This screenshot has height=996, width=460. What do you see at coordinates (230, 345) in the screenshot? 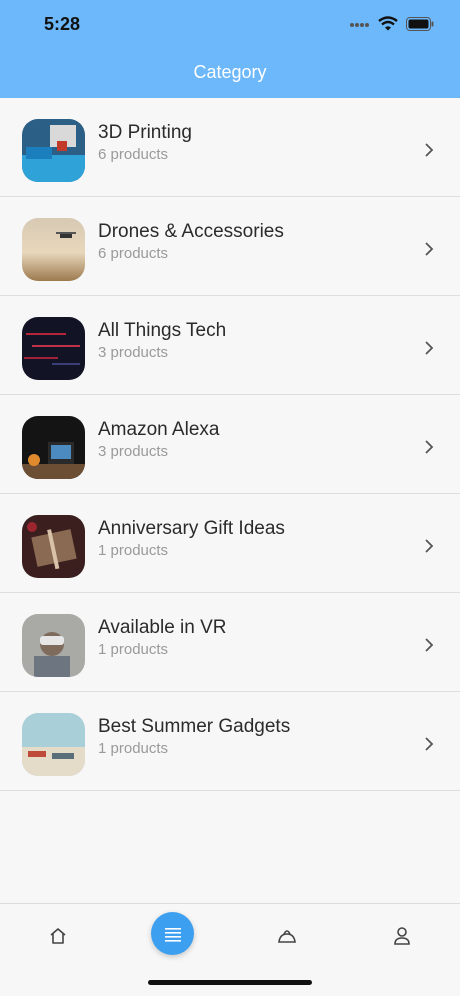
I see `category-row-all-things-tech: All Things Tech 3 products` at bounding box center [230, 345].